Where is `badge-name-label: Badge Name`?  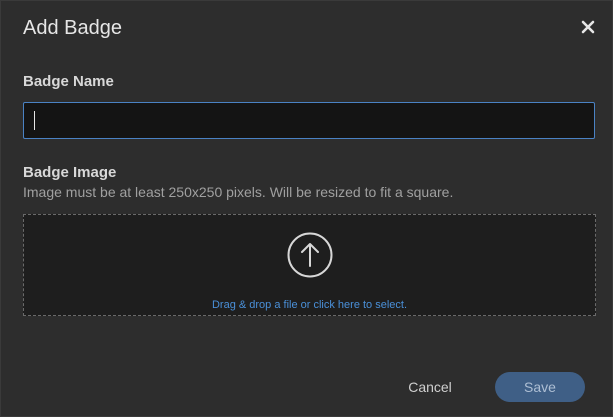 badge-name-label: Badge Name is located at coordinates (68, 81).